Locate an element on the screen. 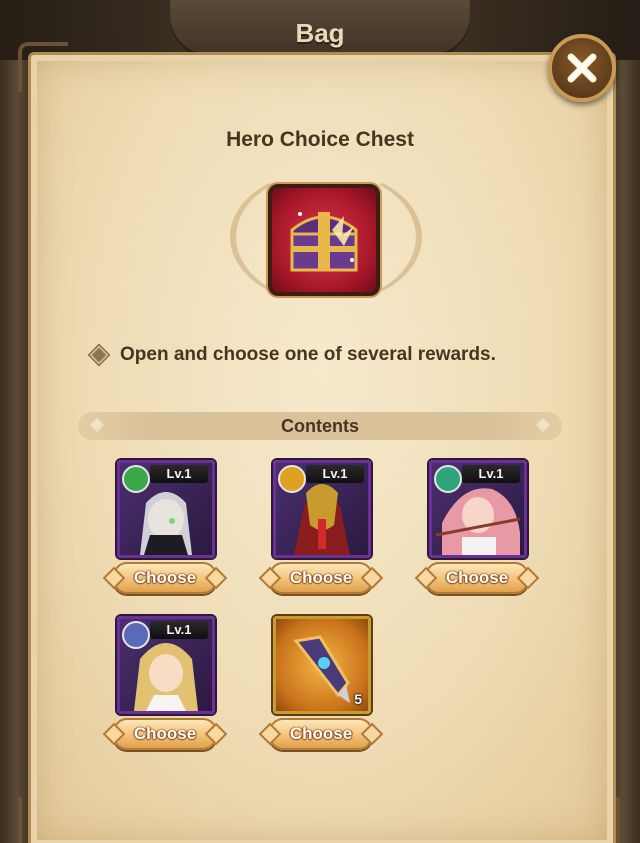 The width and height of the screenshot is (640, 843). contents-header: Contents is located at coordinates (320, 426).